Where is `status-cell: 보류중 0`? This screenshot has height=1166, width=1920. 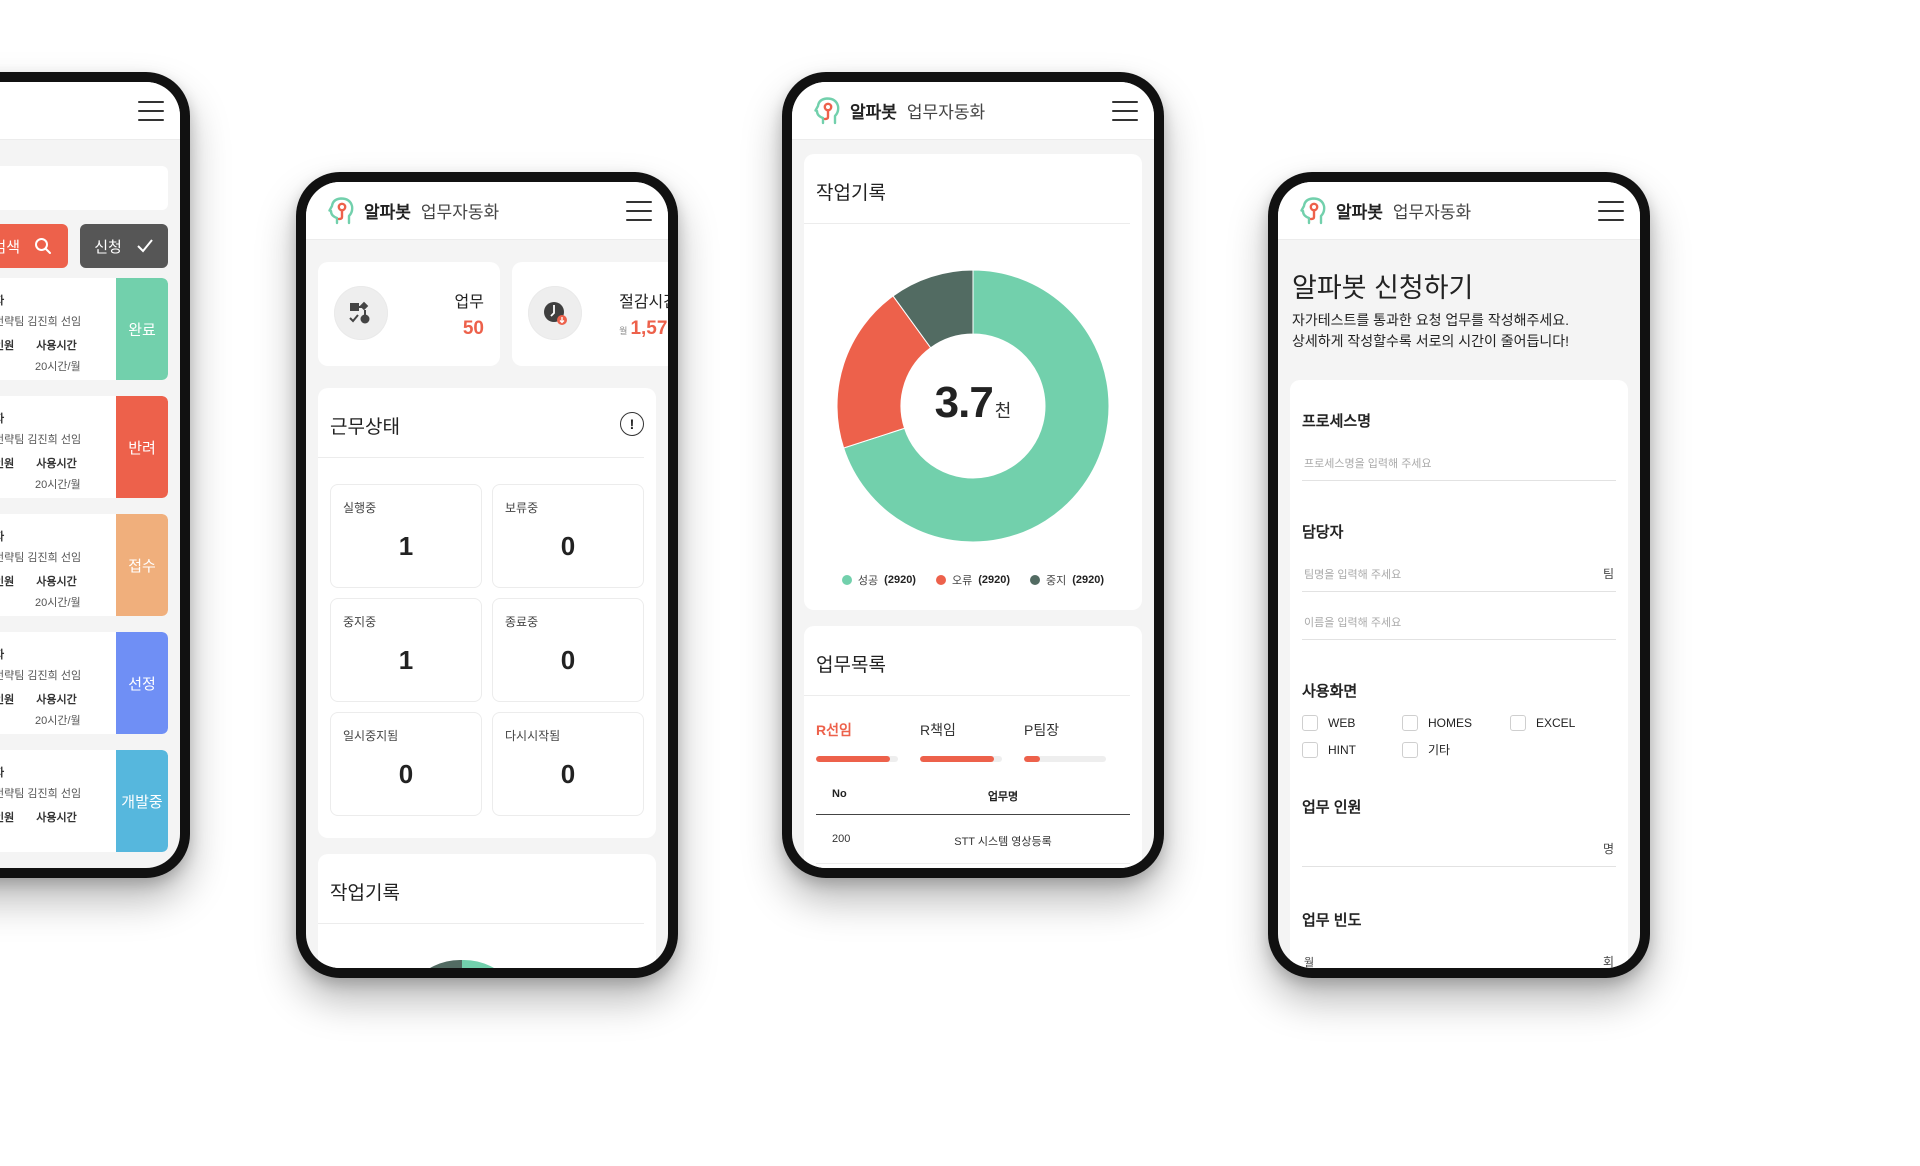 status-cell: 보류중 0 is located at coordinates (568, 536).